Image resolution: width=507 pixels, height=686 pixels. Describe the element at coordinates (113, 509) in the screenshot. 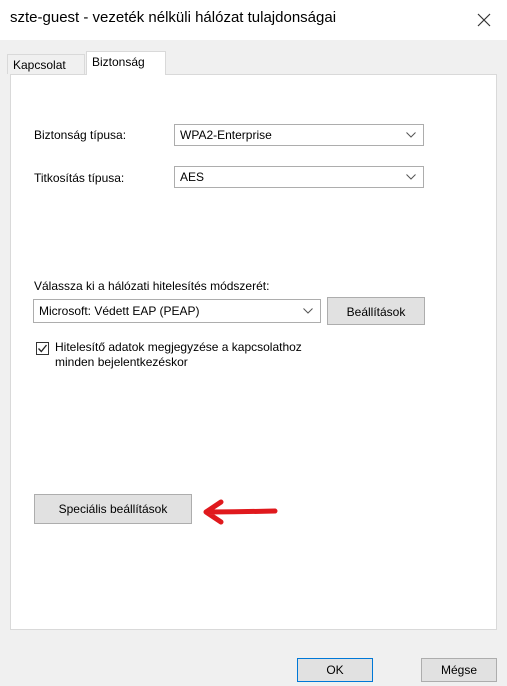

I see `advanced-settings-button: Speciális beállítások` at that location.